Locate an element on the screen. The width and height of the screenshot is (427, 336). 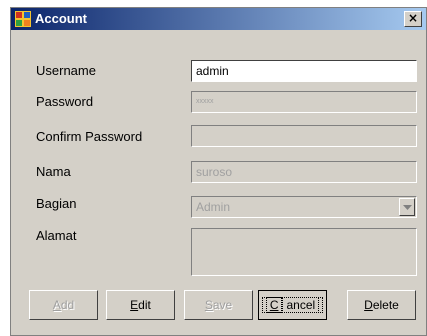
title-bar: Account × is located at coordinates (218, 19).